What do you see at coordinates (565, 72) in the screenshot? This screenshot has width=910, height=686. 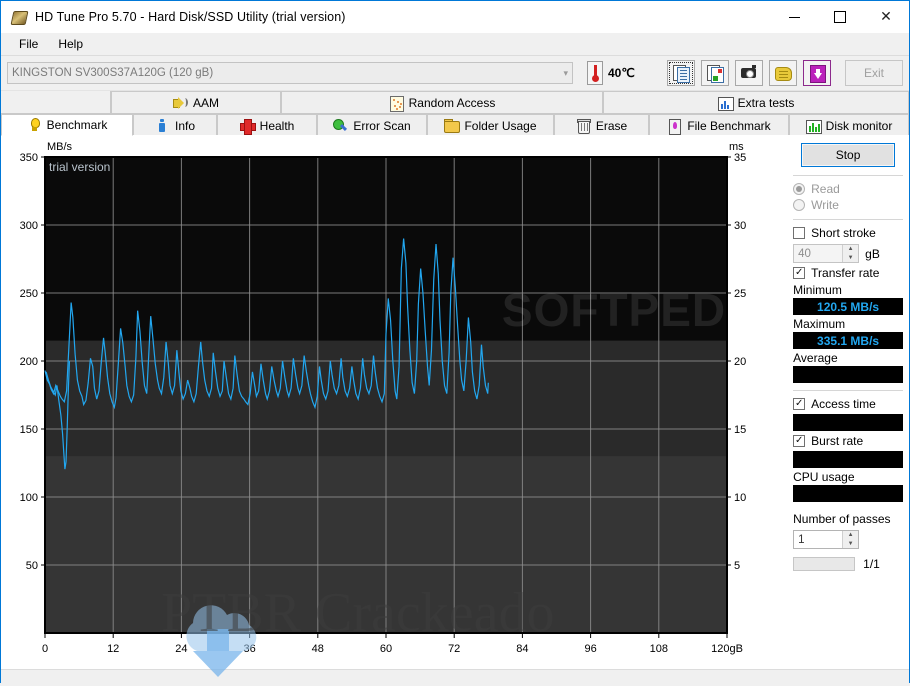 I see `chevron-down-icon: ▾` at bounding box center [565, 72].